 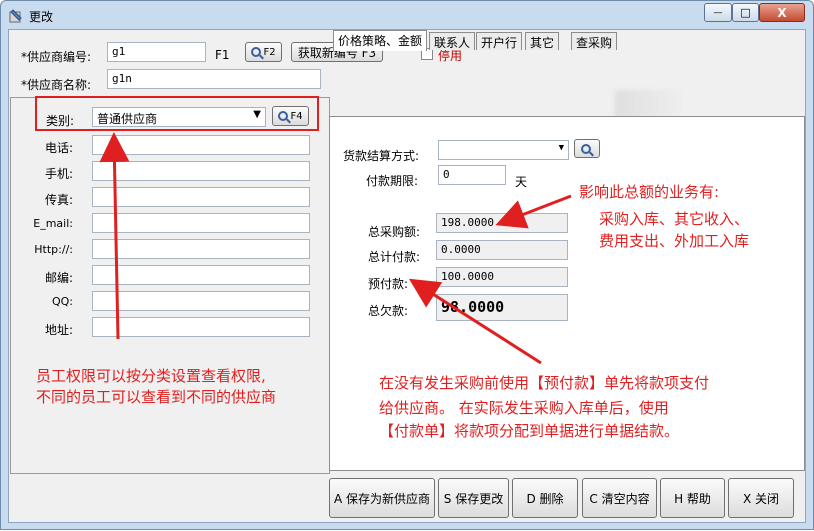 I want to click on note-amount-line-3: 费用支出、外加工入库, so click(x=674, y=241).